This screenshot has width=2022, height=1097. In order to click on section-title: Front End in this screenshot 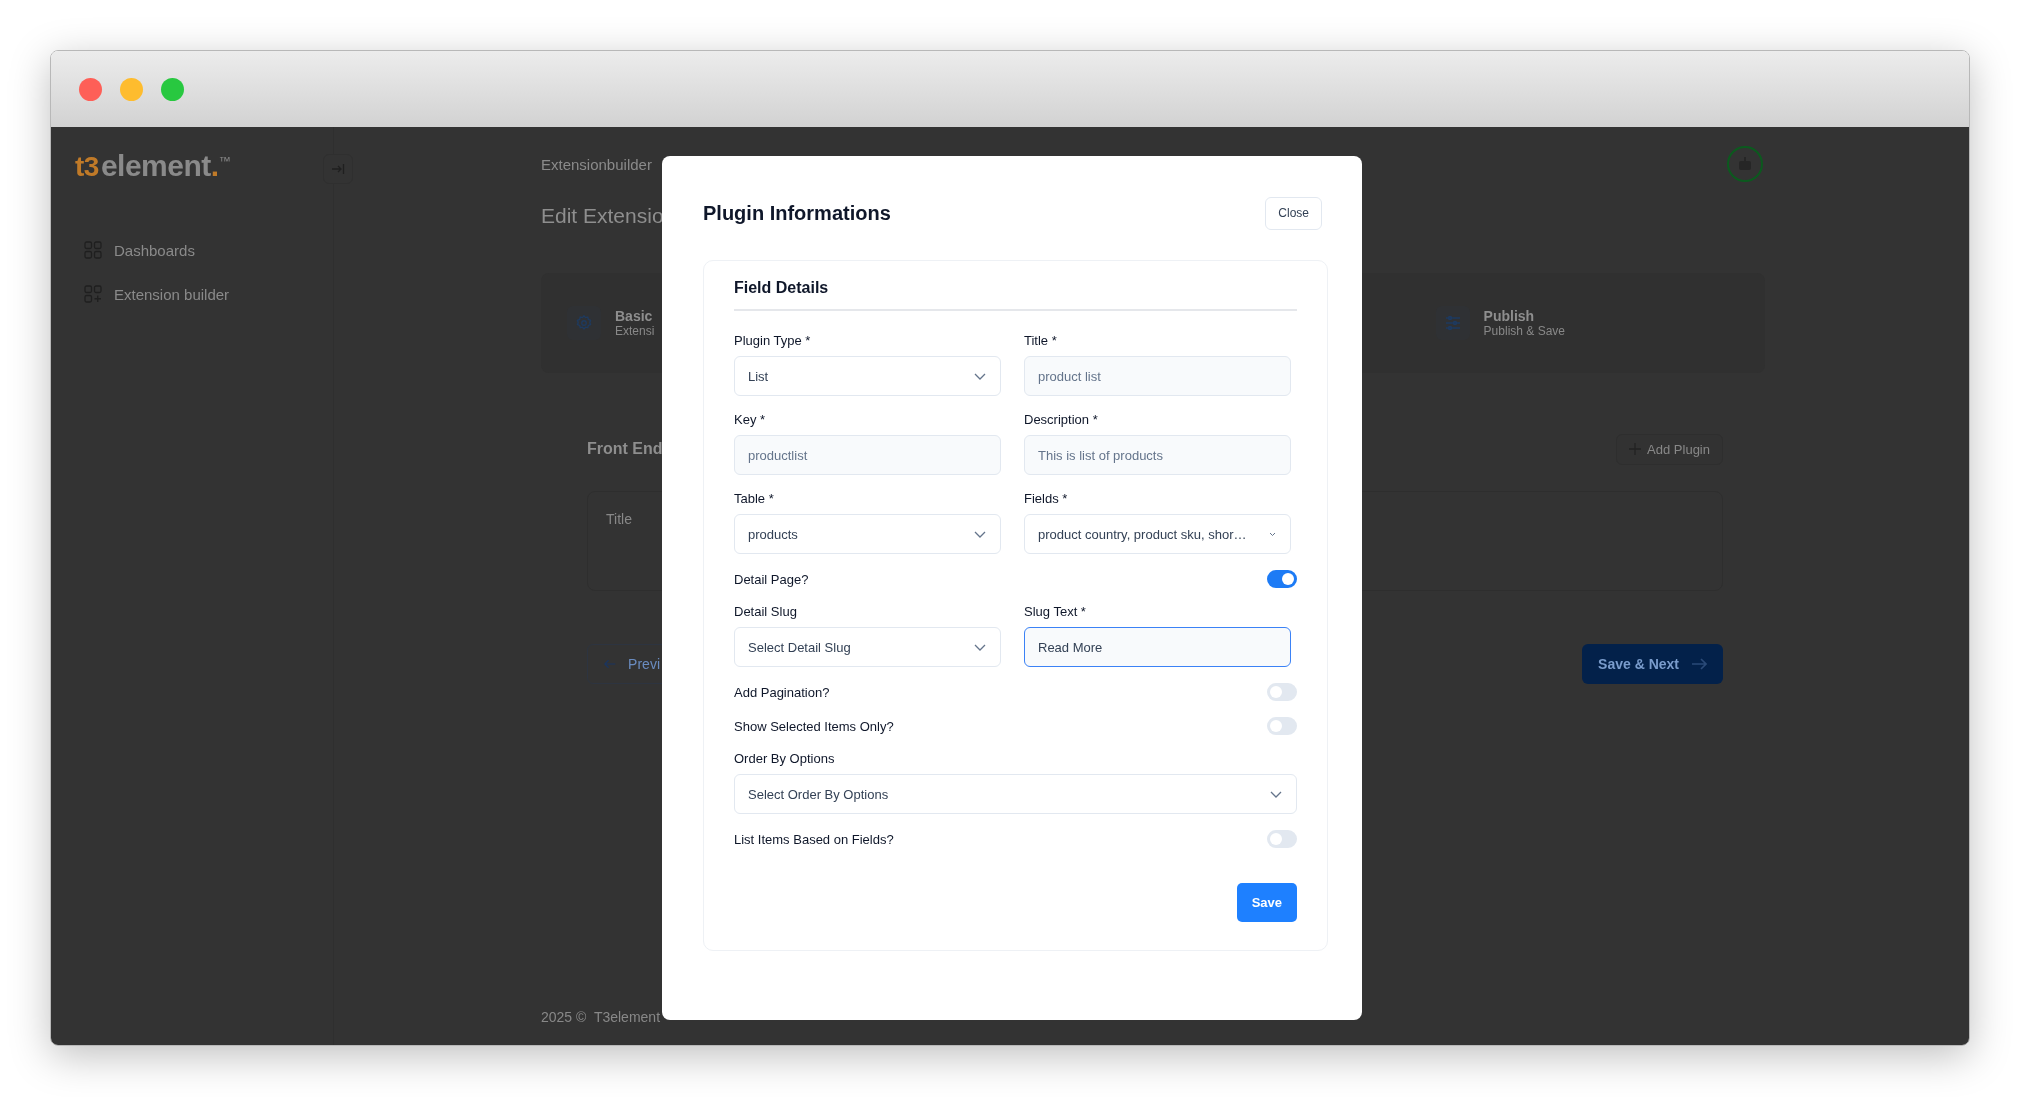, I will do `click(625, 449)`.